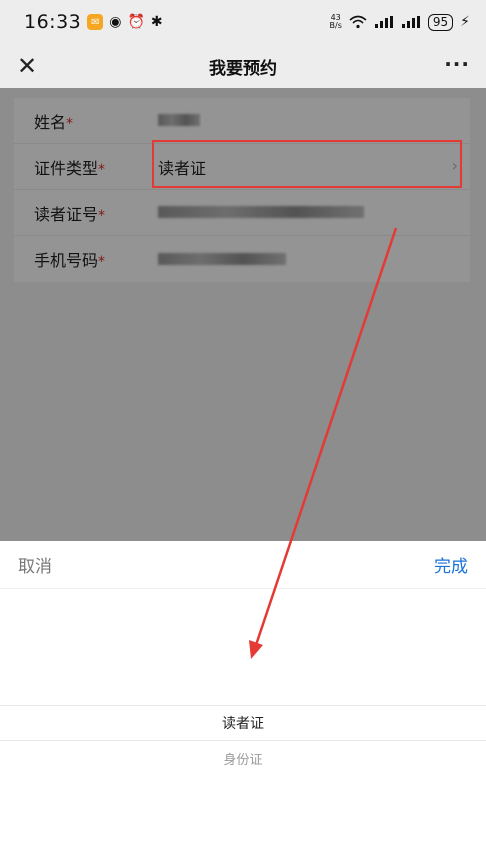 The width and height of the screenshot is (486, 845). What do you see at coordinates (27, 66) in the screenshot?
I see `close-icon: ✕` at bounding box center [27, 66].